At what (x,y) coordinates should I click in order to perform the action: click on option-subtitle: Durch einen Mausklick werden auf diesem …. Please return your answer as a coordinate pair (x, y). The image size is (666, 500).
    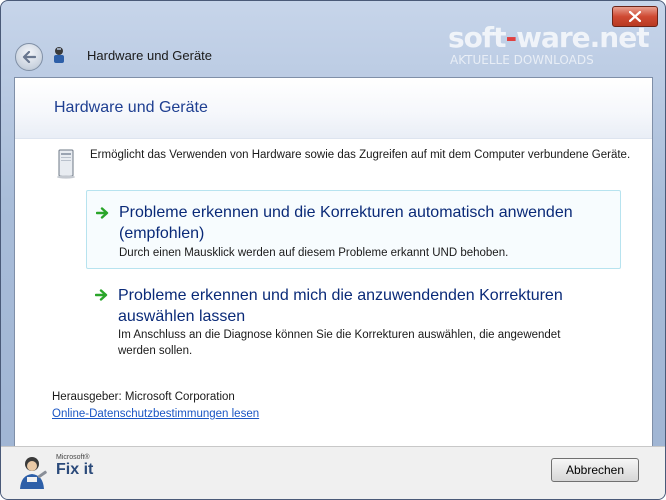
    Looking at the image, I should click on (314, 253).